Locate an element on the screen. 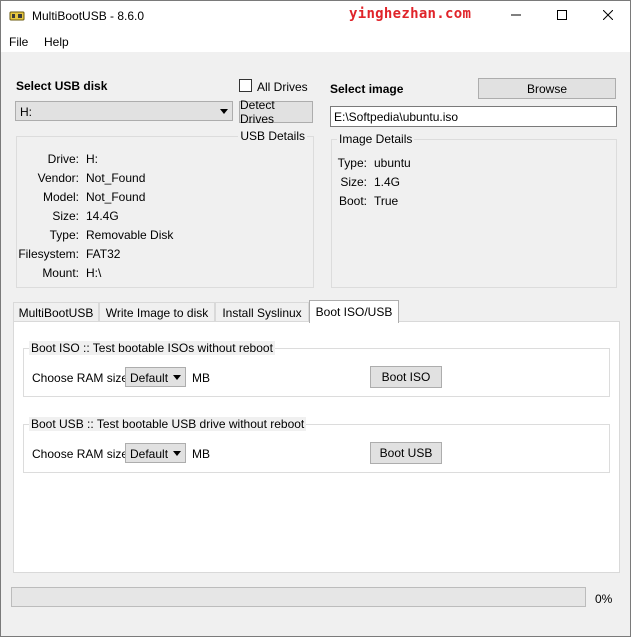 Image resolution: width=631 pixels, height=637 pixels. all-drives-label: All Drives is located at coordinates (282, 87).